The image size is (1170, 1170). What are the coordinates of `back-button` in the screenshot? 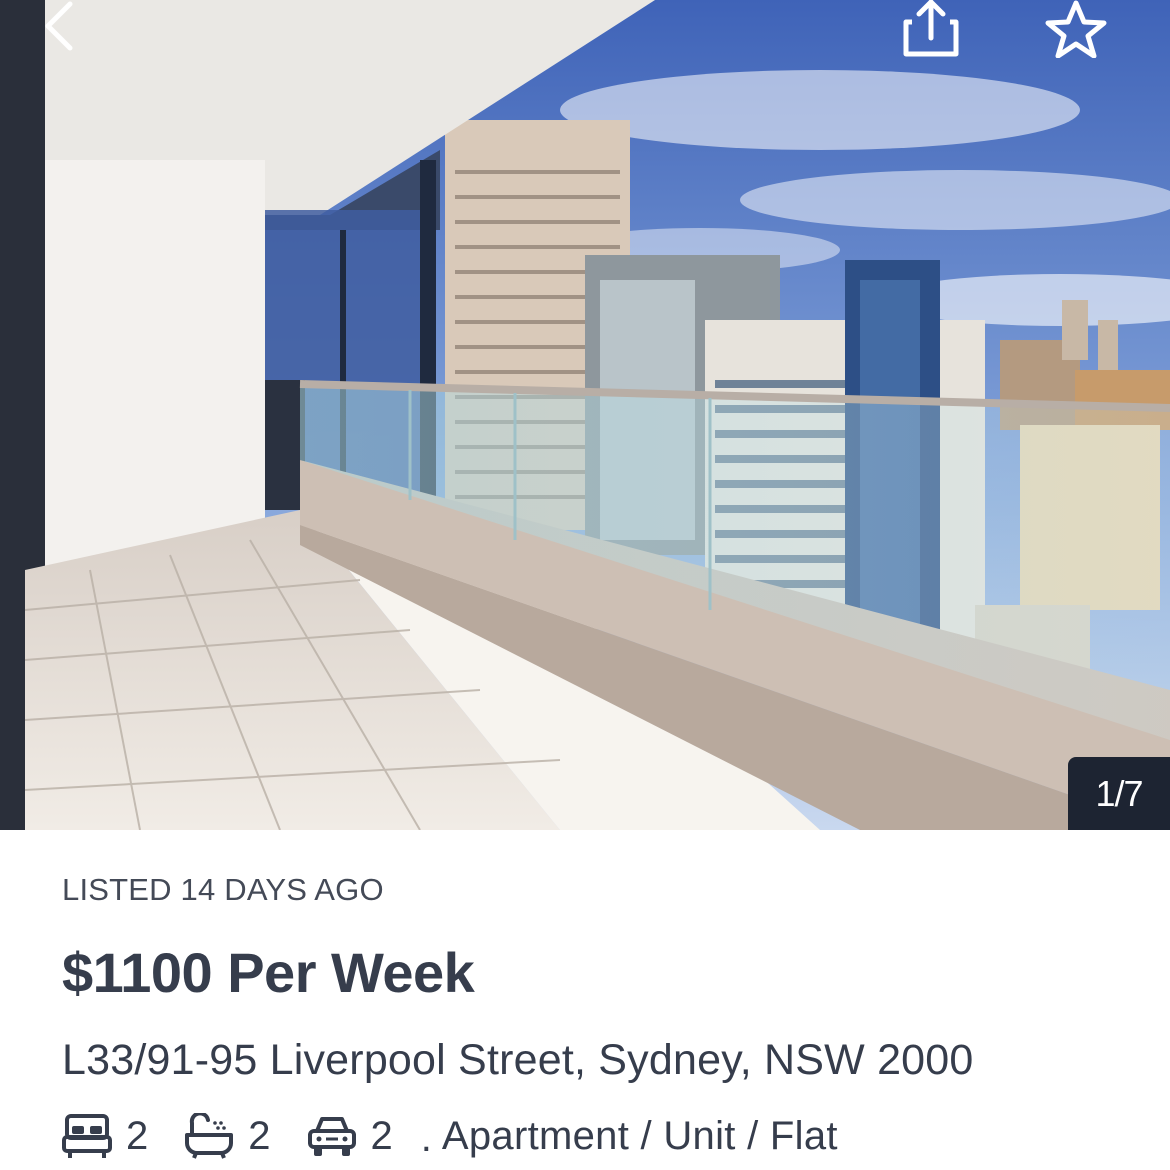 It's located at (75, 30).